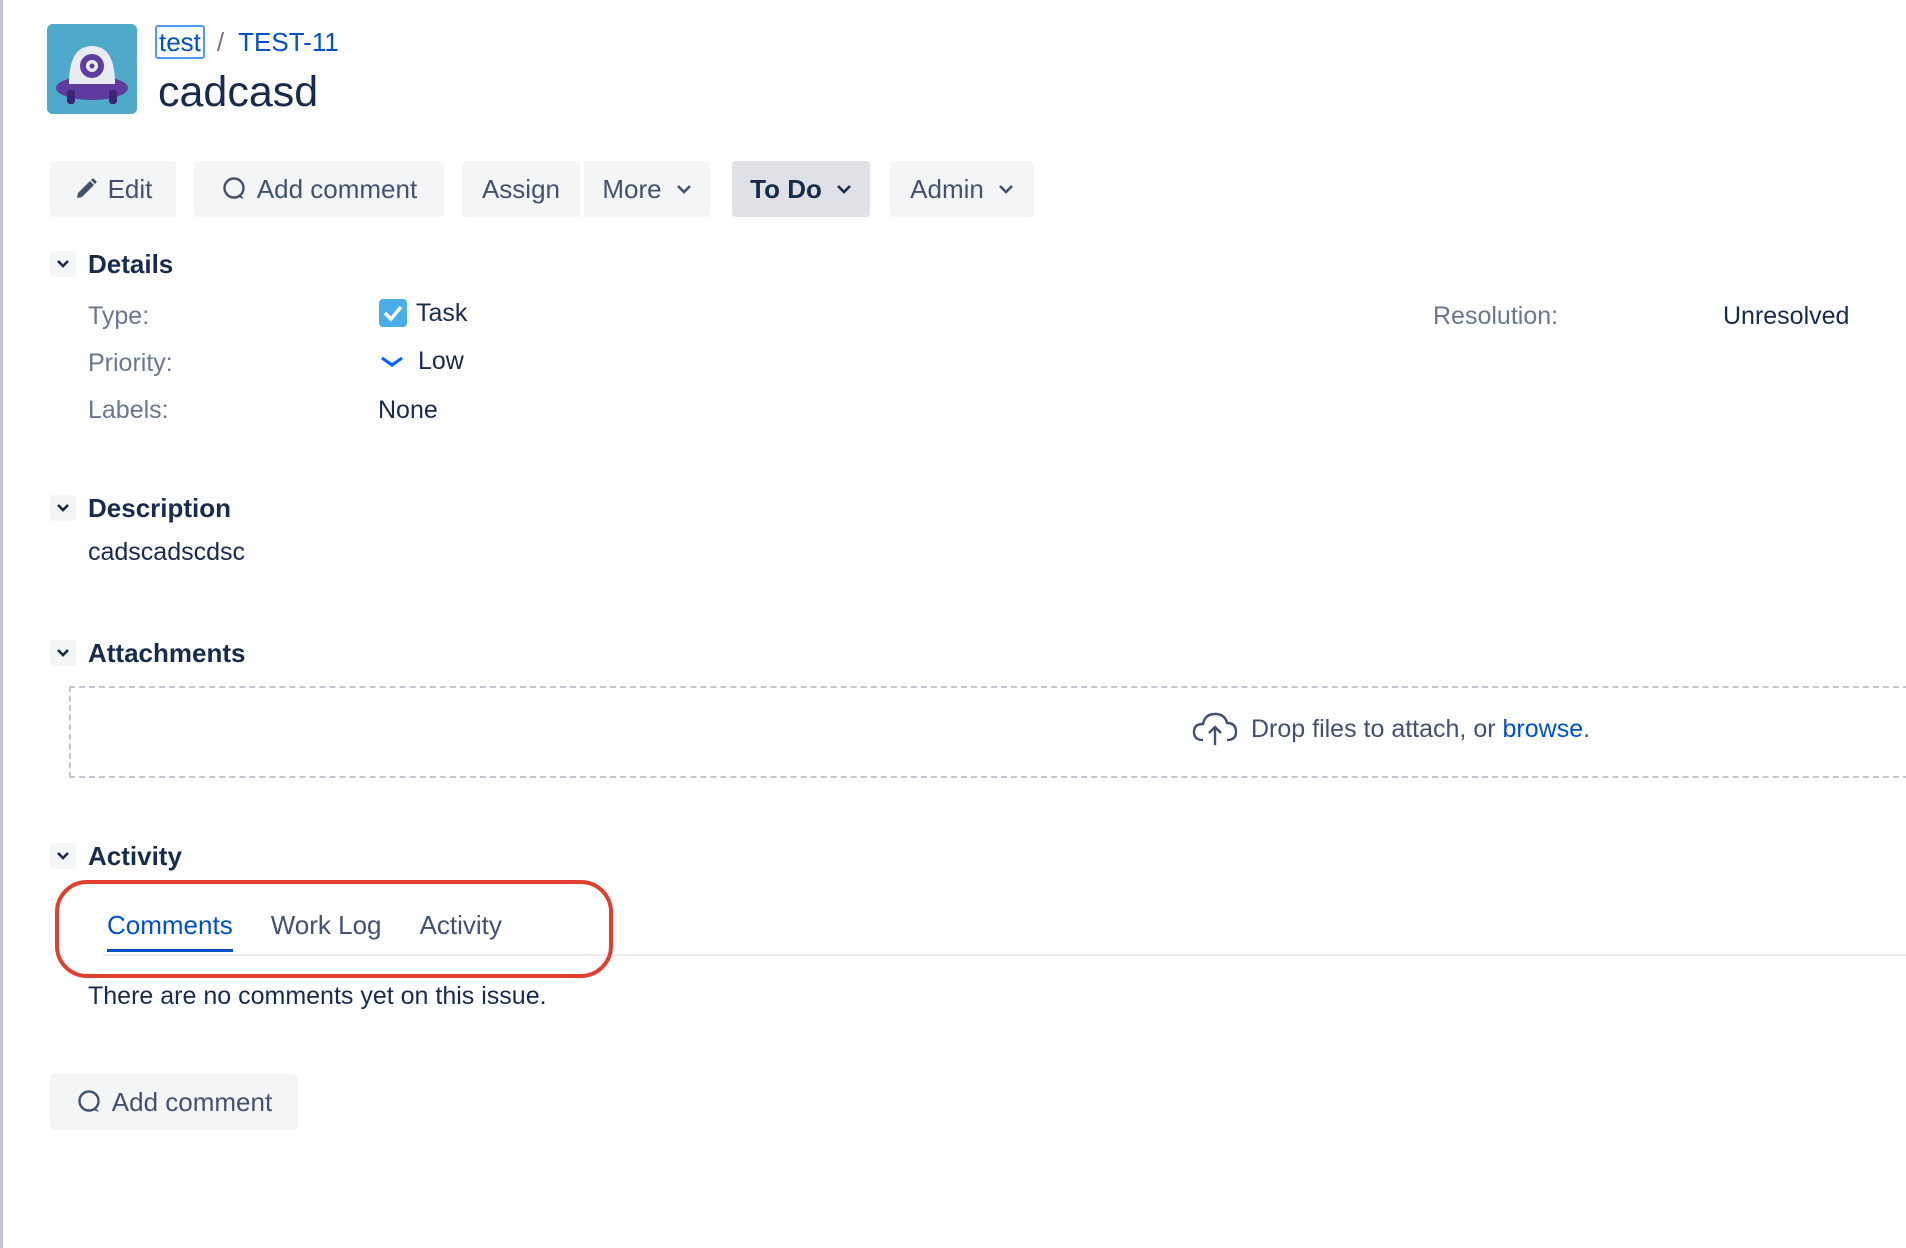  I want to click on priority-value-text: Low, so click(441, 361).